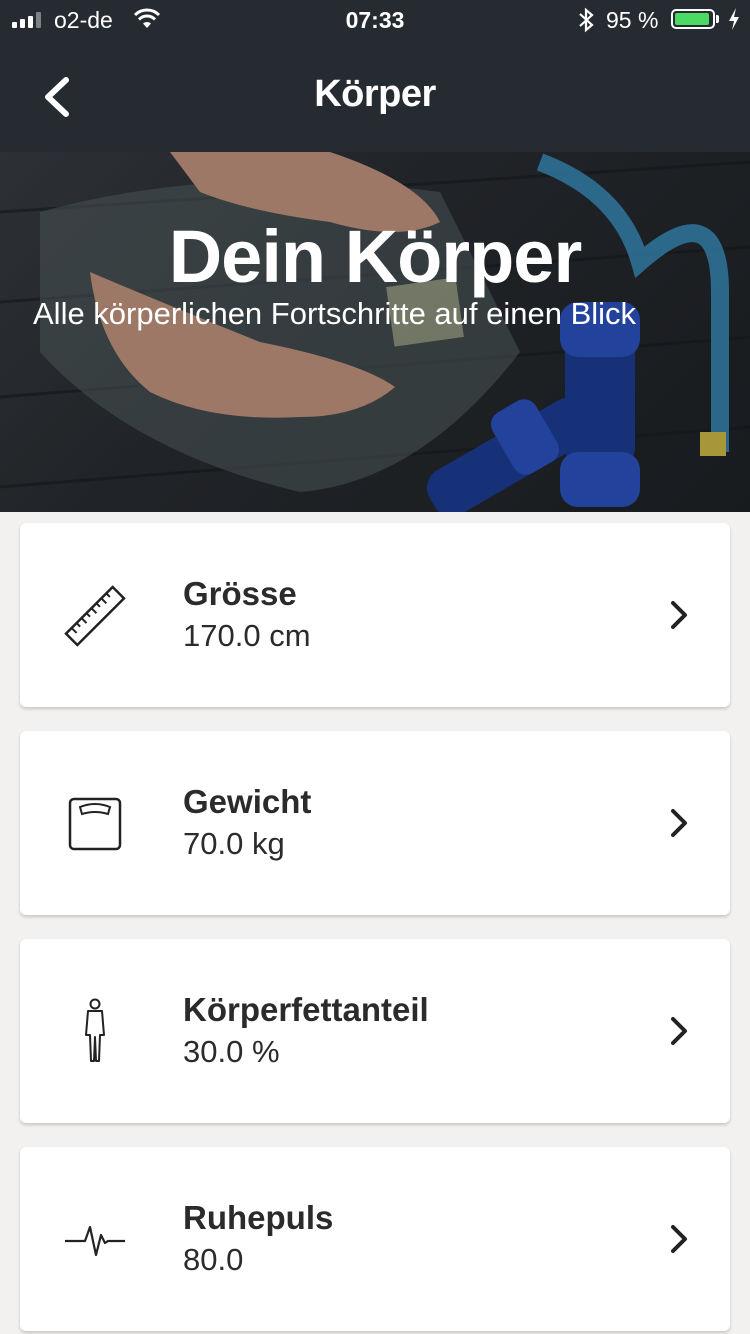 This screenshot has height=1334, width=750. Describe the element at coordinates (247, 801) in the screenshot. I see `item-label: Gewicht` at that location.